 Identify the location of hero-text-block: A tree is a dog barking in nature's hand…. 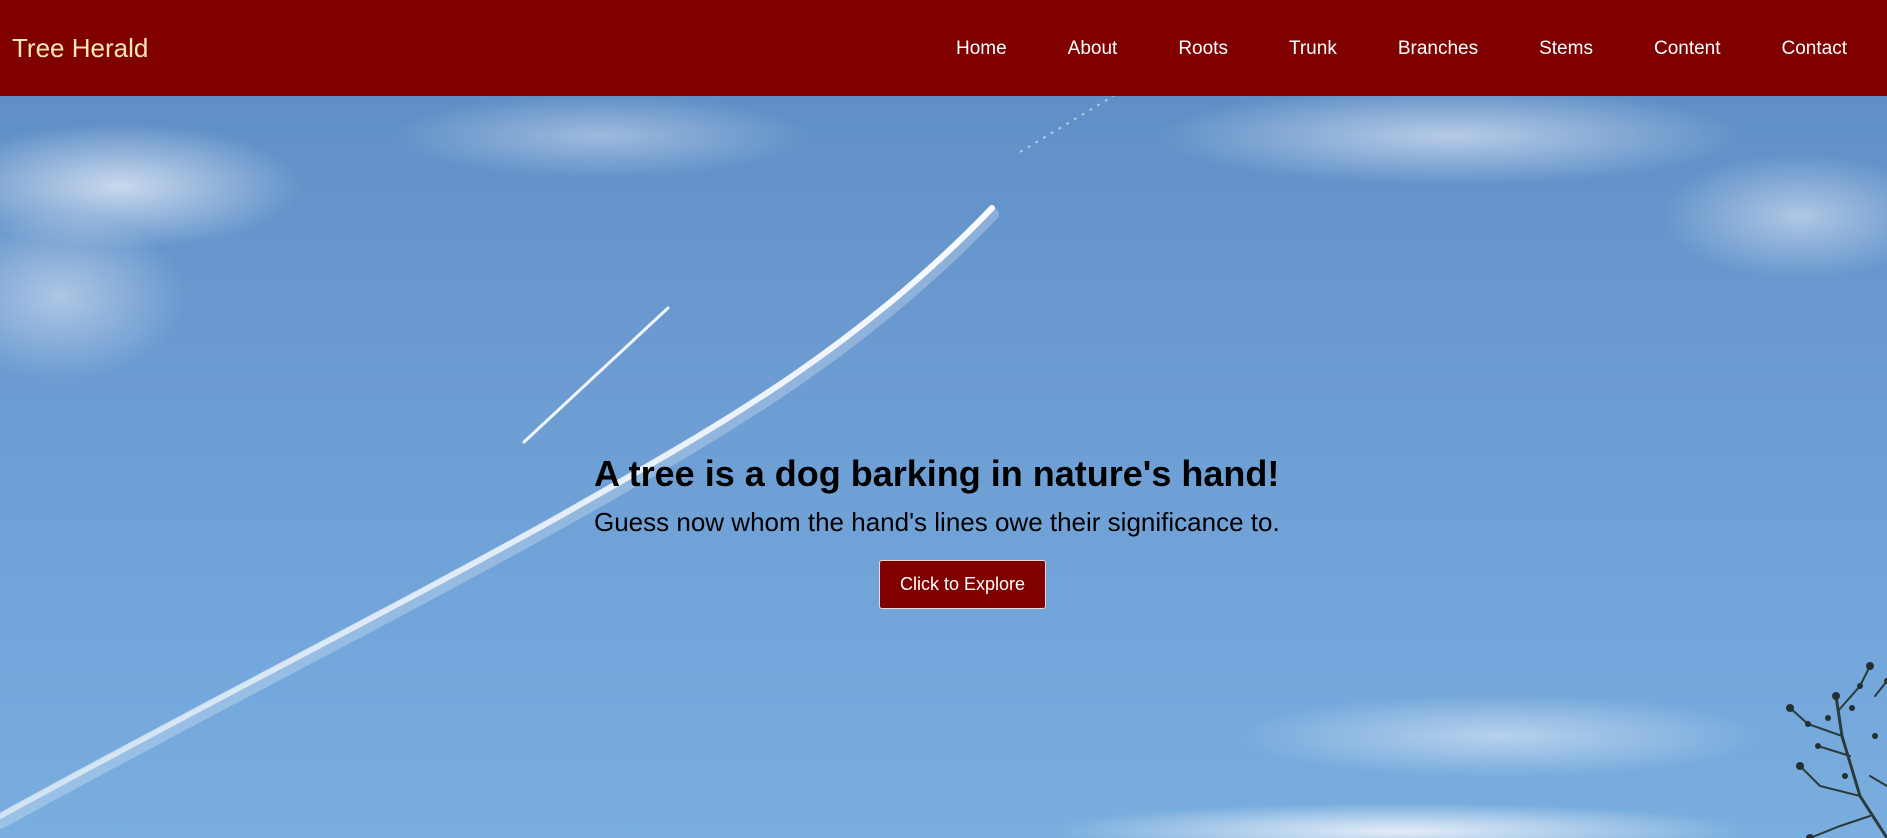
(974, 495).